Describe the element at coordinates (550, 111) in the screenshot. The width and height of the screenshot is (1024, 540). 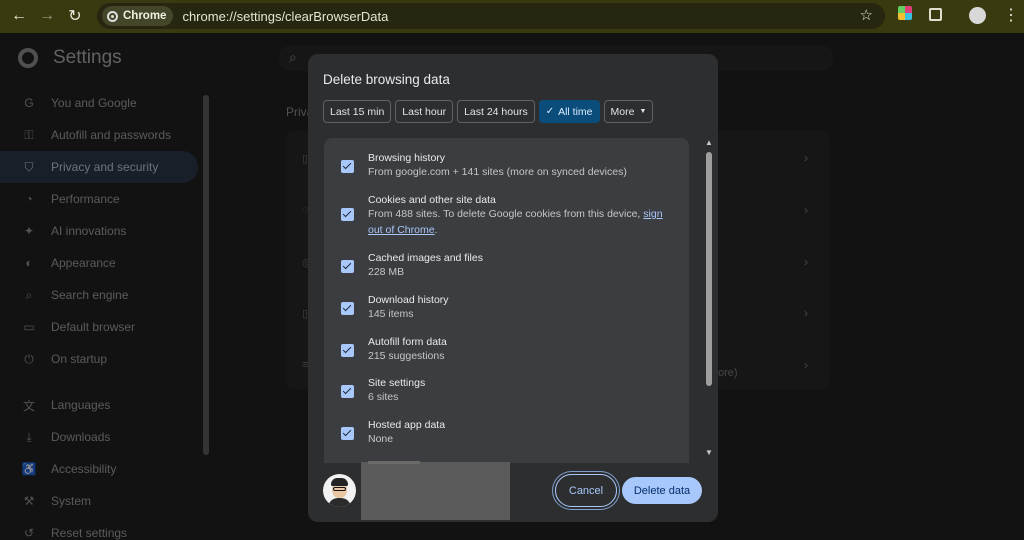
I see `check-icon: ✓` at that location.